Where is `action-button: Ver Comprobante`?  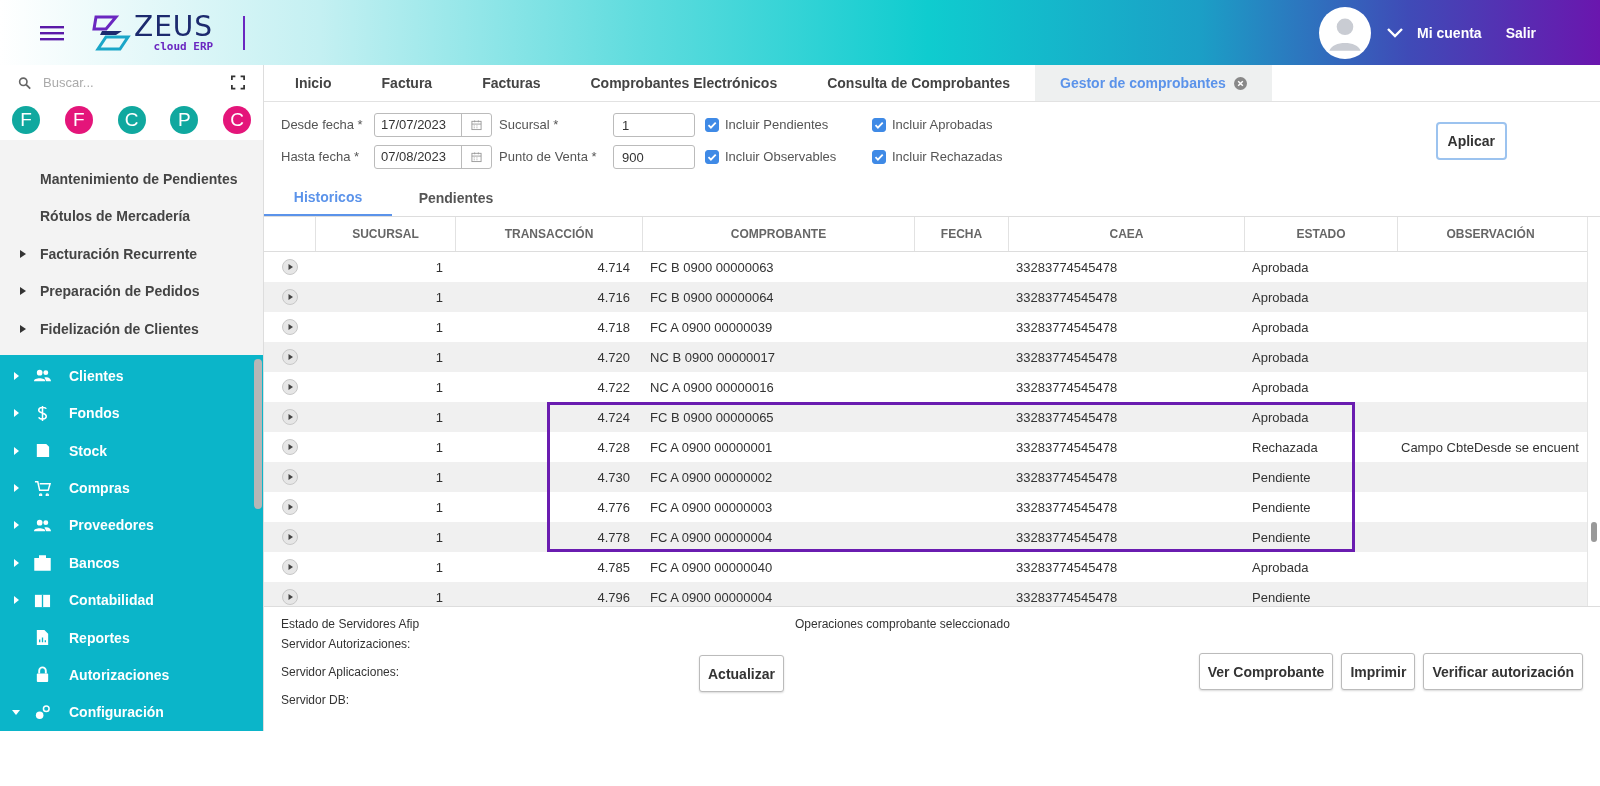
action-button: Ver Comprobante is located at coordinates (1266, 671).